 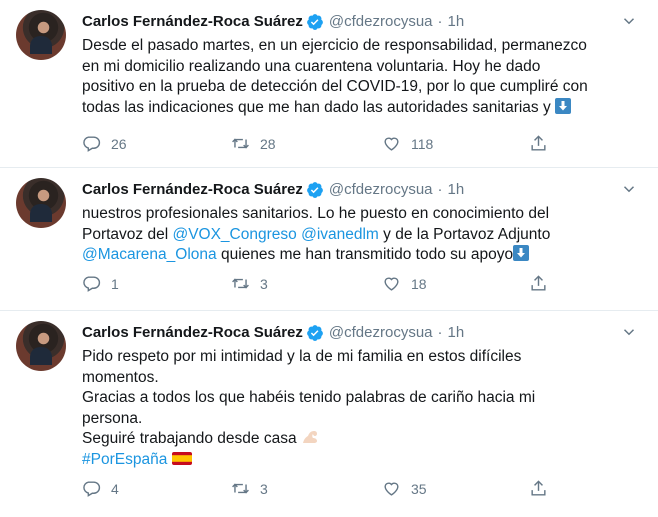 What do you see at coordinates (317, 490) in the screenshot?
I see `tweet-actions: 4 3 35` at bounding box center [317, 490].